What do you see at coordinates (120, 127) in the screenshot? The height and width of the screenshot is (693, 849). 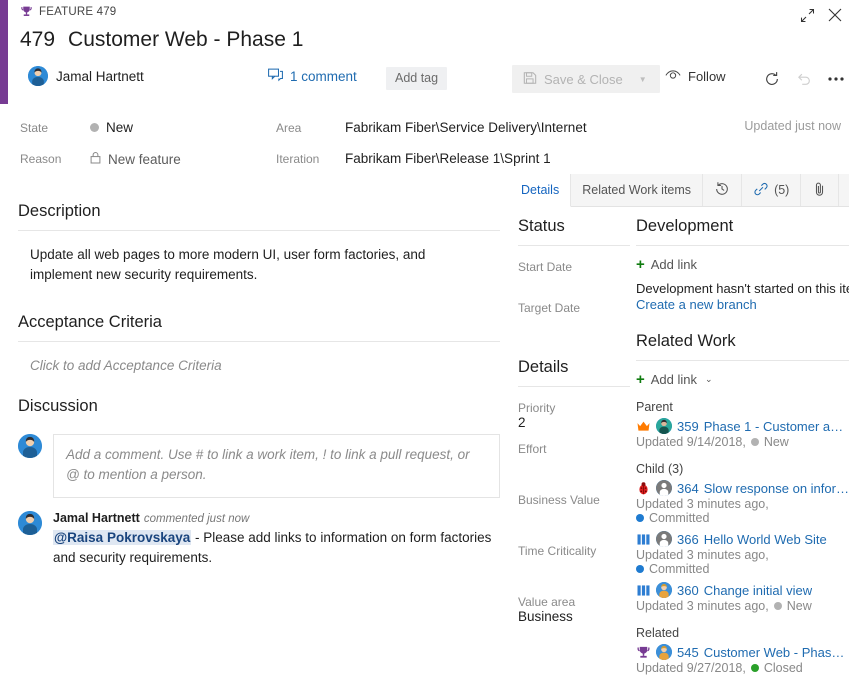 I see `state-text: New` at bounding box center [120, 127].